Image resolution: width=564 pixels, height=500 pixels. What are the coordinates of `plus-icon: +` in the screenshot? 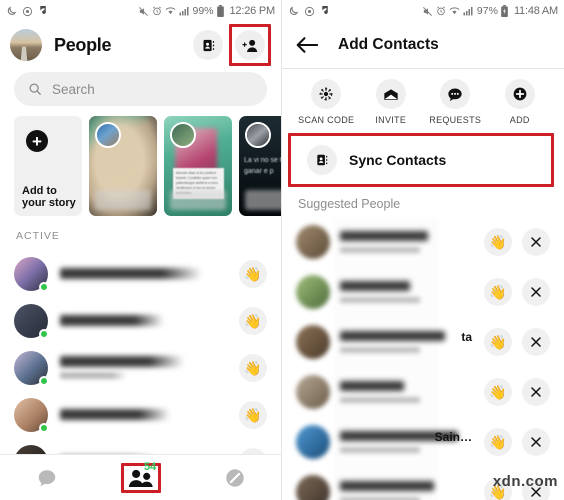 It's located at (37, 141).